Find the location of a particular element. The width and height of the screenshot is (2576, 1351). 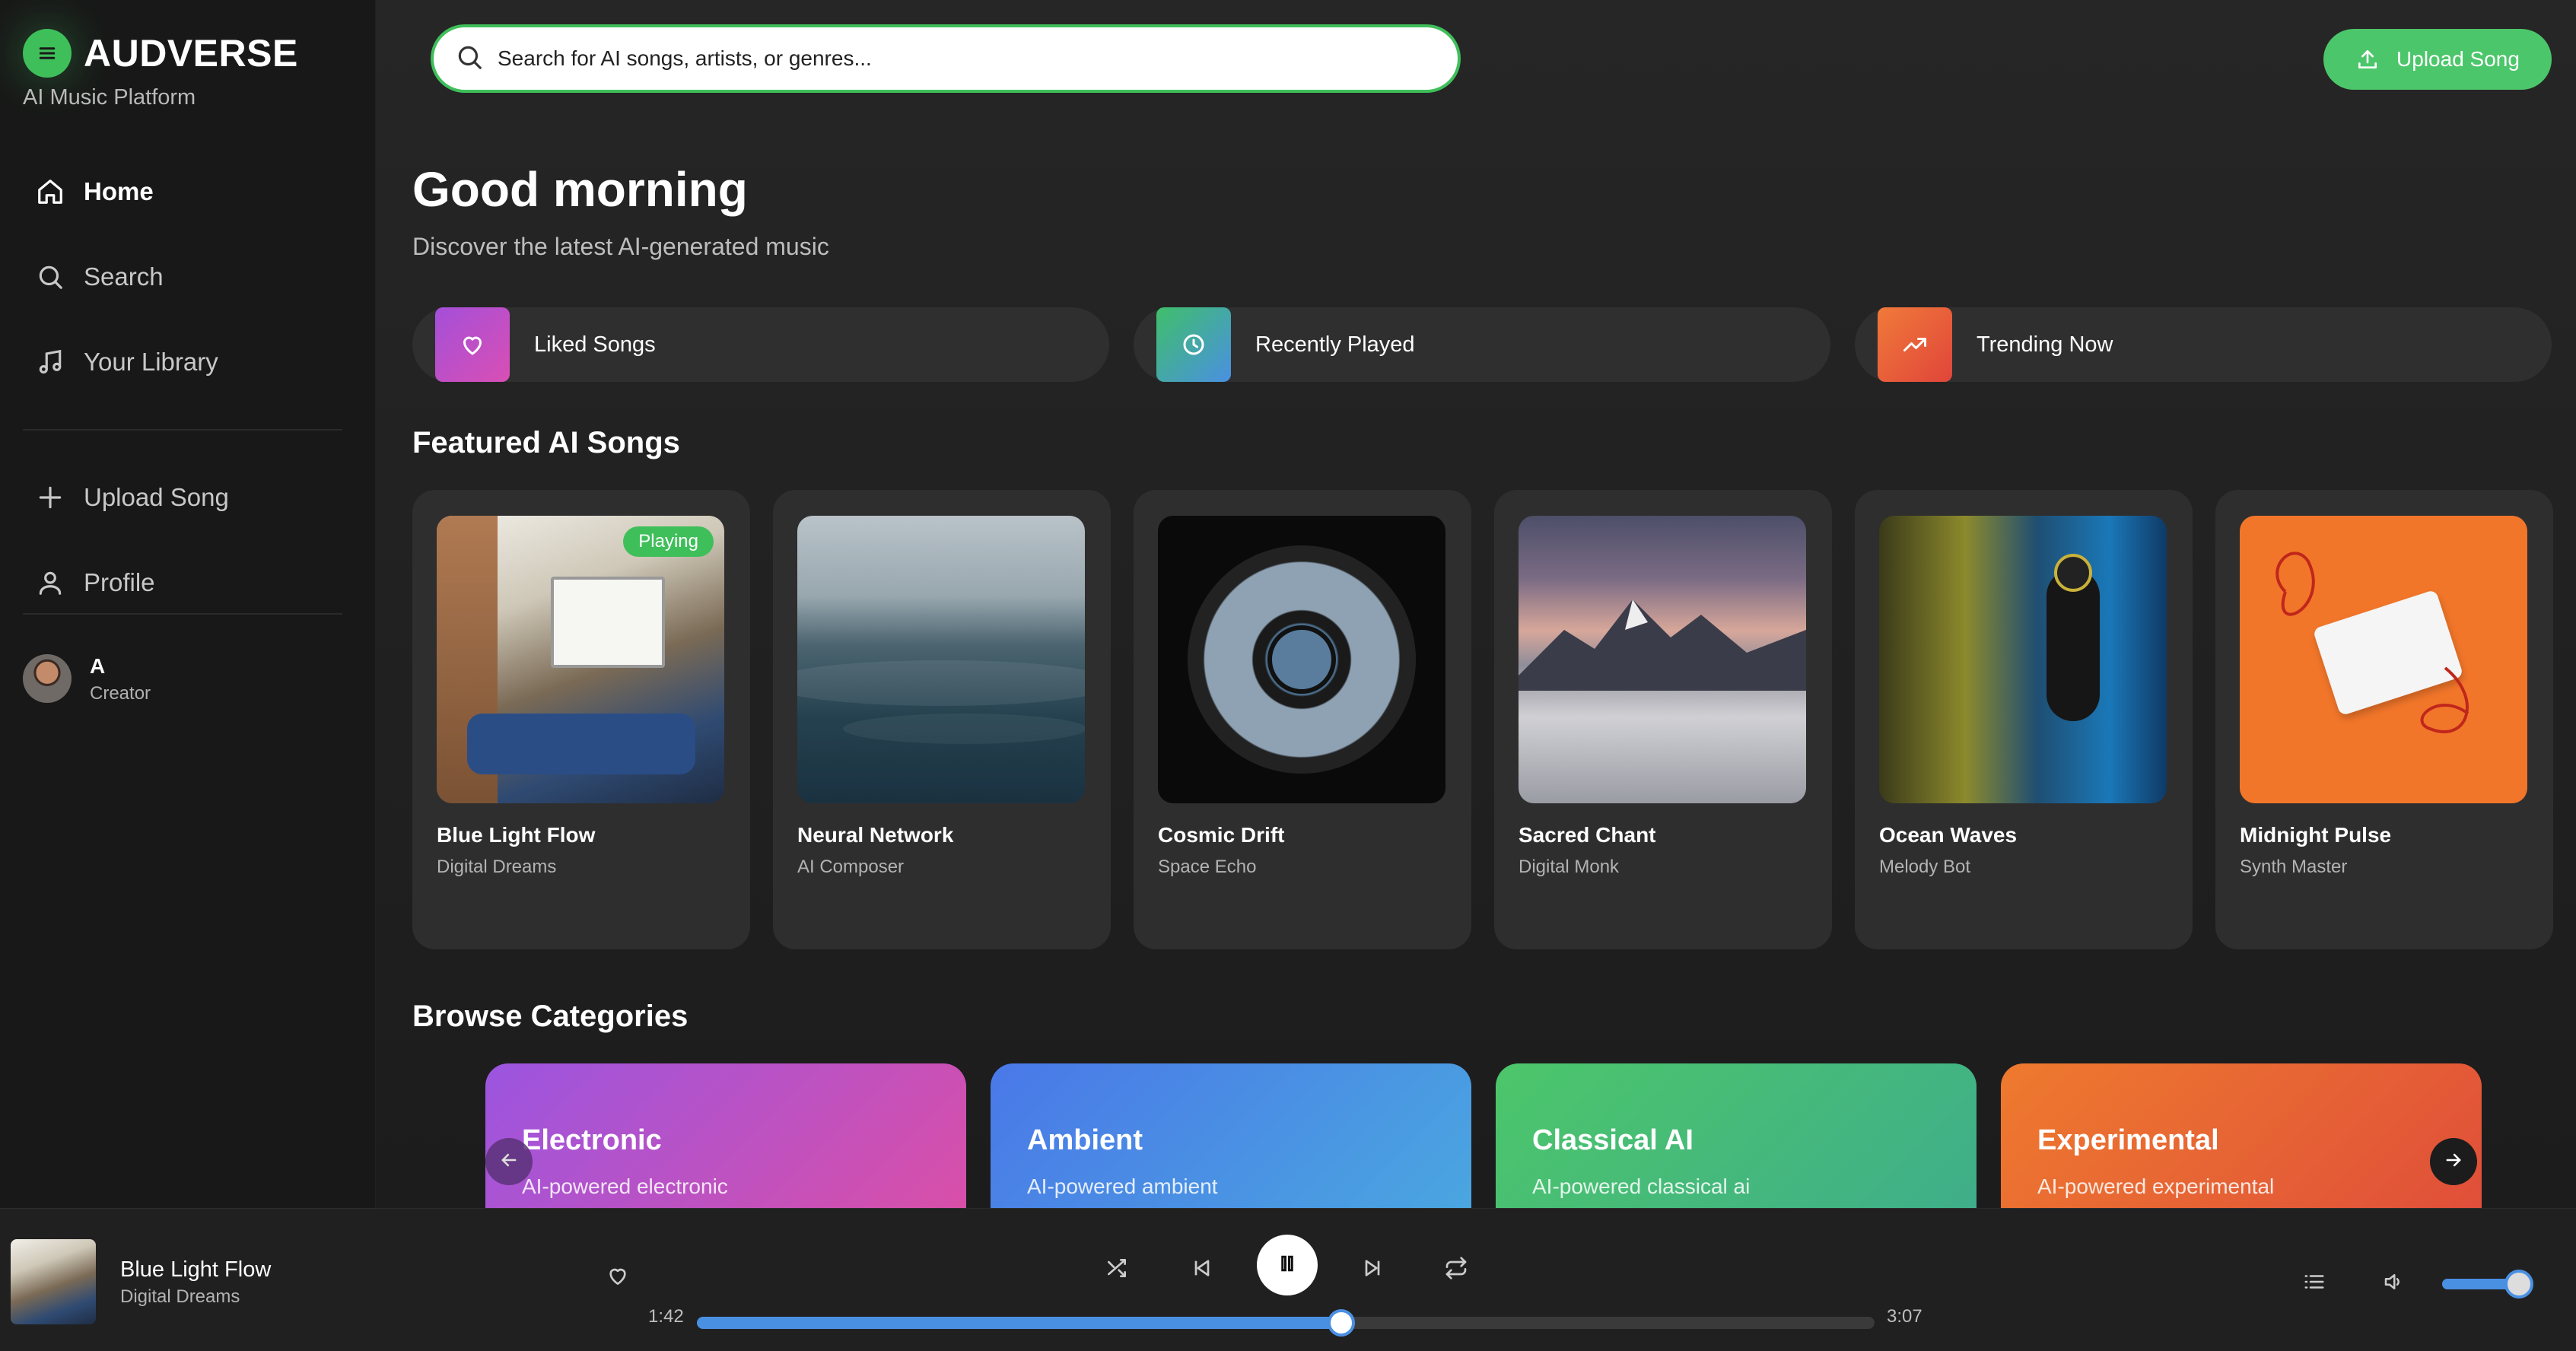

sidebar-item-label: Profile is located at coordinates (119, 582).